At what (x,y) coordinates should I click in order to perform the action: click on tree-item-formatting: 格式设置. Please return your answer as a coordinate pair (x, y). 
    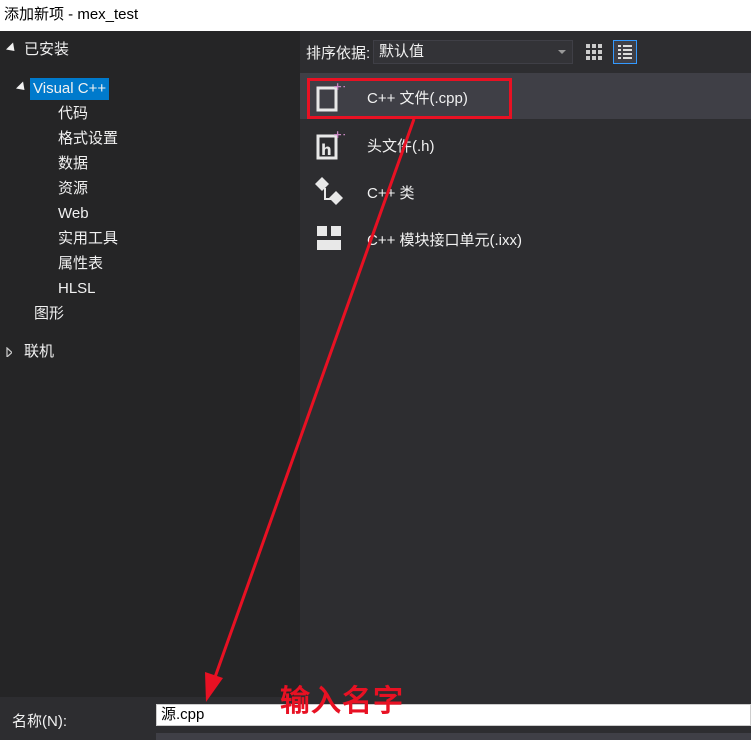
    Looking at the image, I should click on (88, 139).